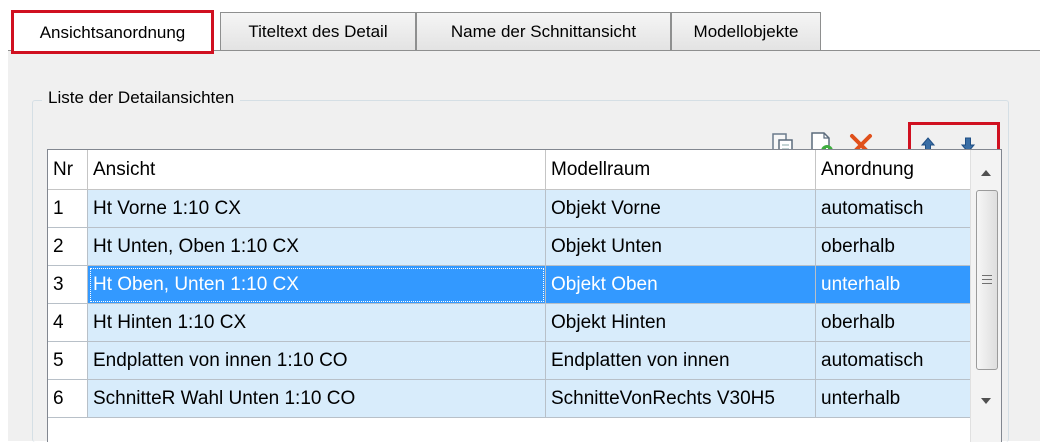 The height and width of the screenshot is (442, 1040). Describe the element at coordinates (317, 247) in the screenshot. I see `ansicht-cell: Ht Unten, Oben 1:10 CX` at that location.